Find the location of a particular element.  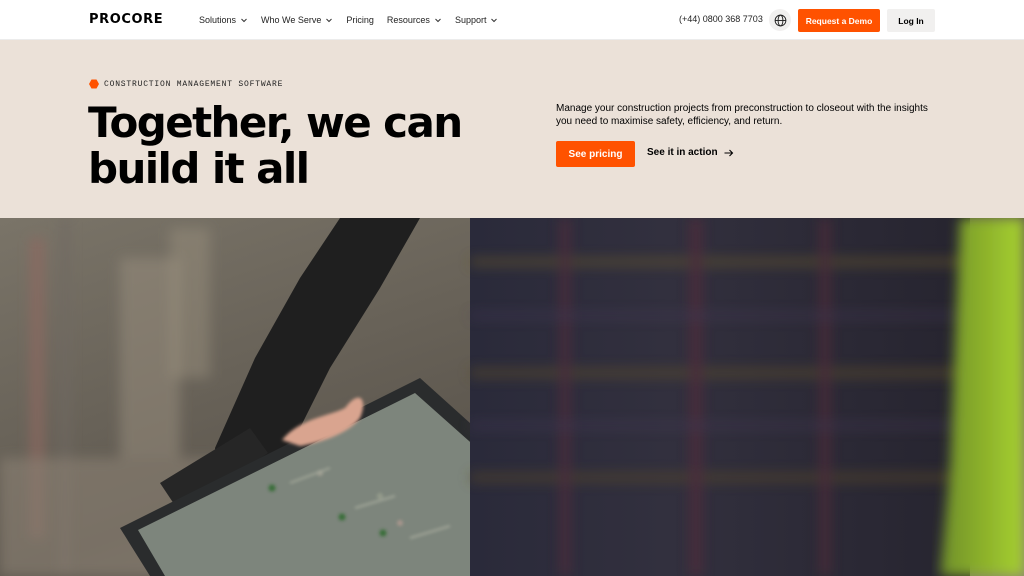

globe-icon is located at coordinates (780, 20).